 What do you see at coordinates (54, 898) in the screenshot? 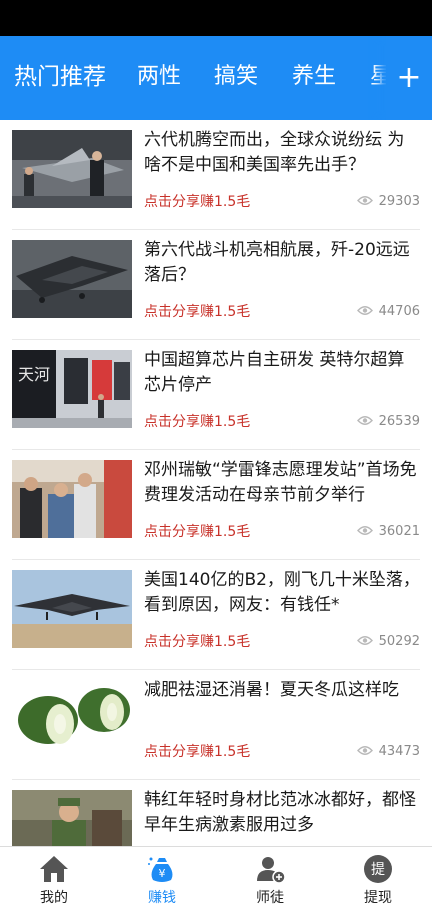
I see `nav-label: 我的` at bounding box center [54, 898].